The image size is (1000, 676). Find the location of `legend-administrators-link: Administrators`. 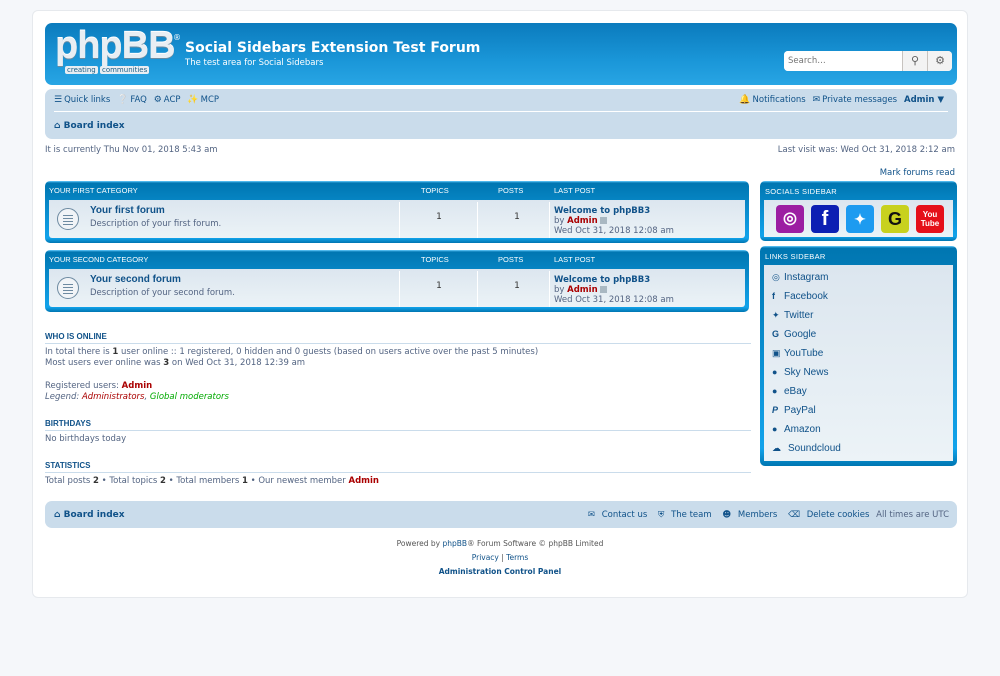

legend-administrators-link: Administrators is located at coordinates (113, 397).